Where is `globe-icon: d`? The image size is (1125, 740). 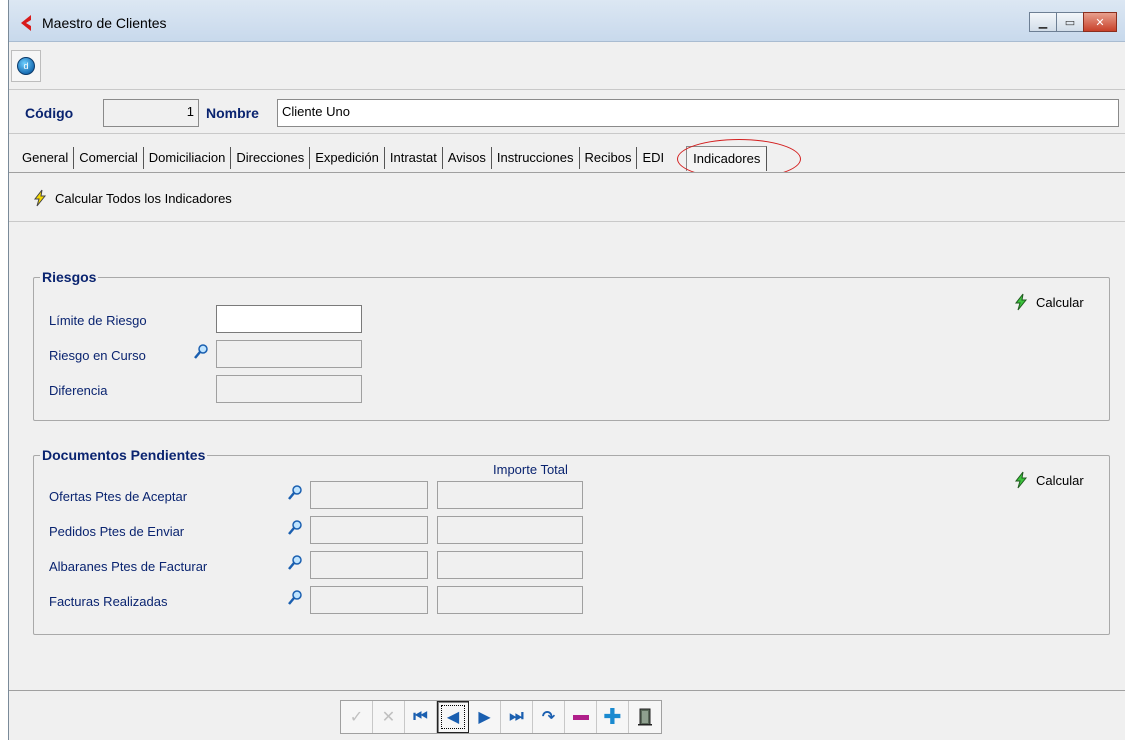 globe-icon: d is located at coordinates (26, 66).